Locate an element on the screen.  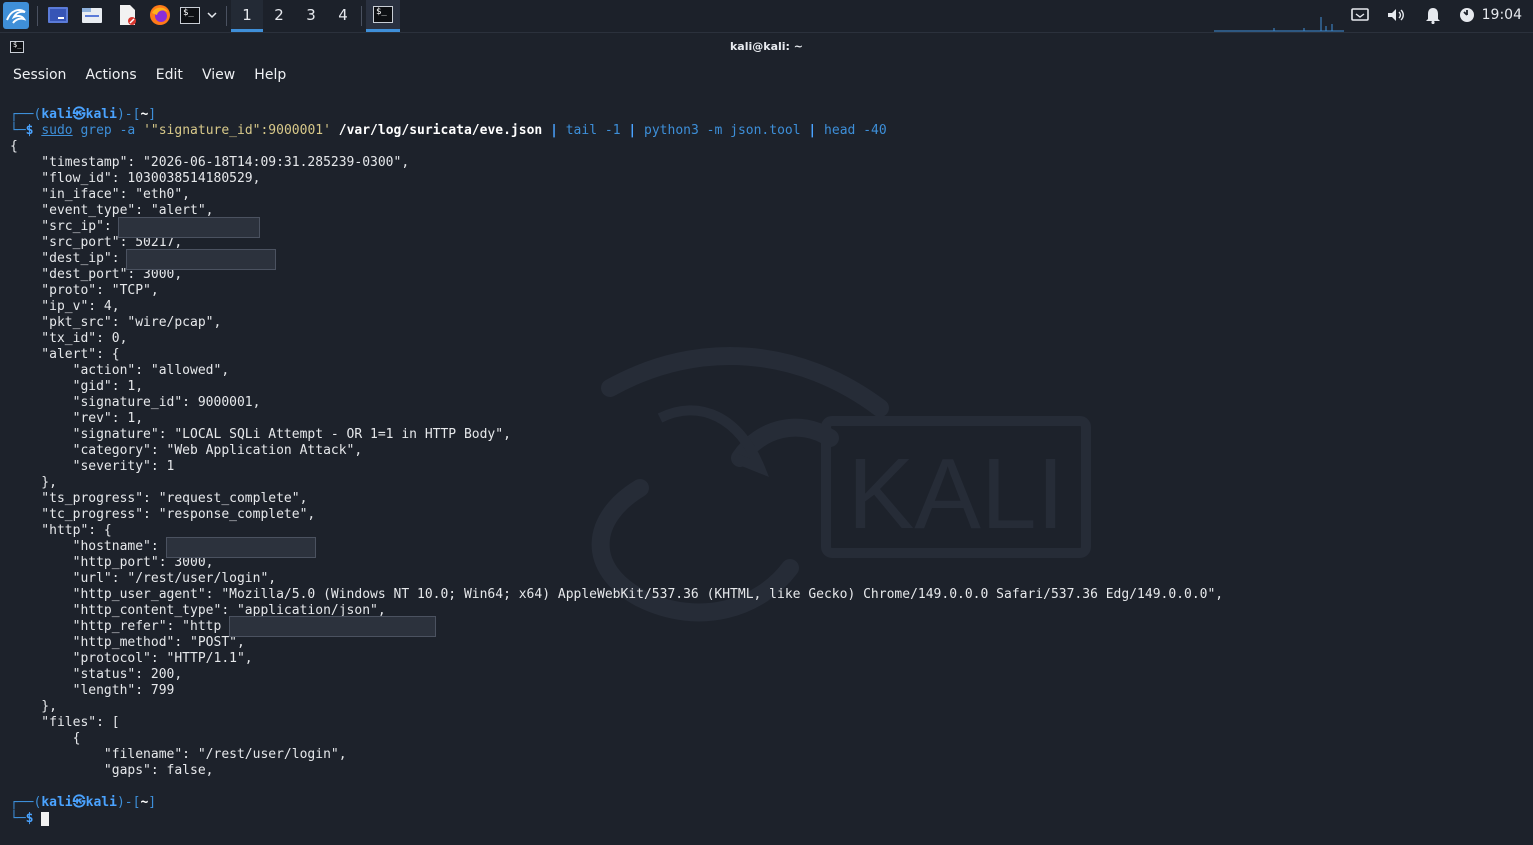
menu-edit: Edit is located at coordinates (169, 75).